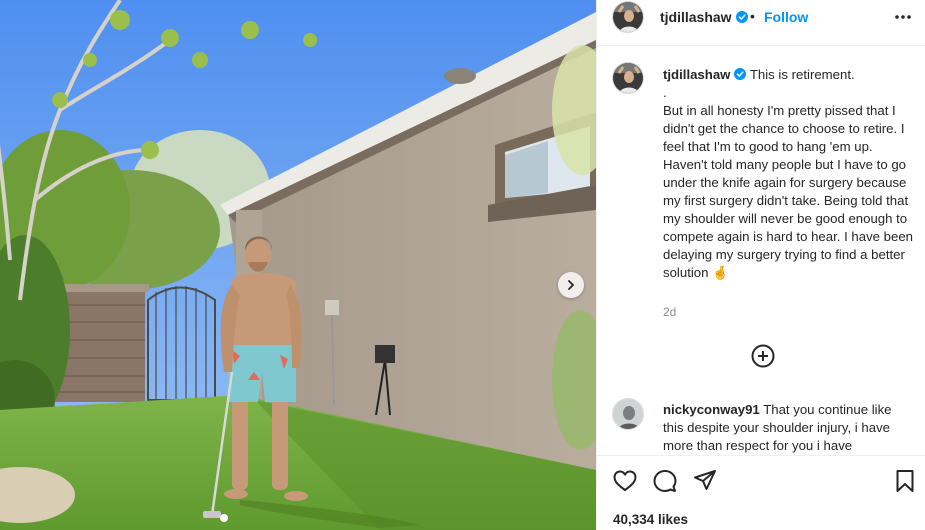  Describe the element at coordinates (761, 45) in the screenshot. I see `header-divider` at that location.